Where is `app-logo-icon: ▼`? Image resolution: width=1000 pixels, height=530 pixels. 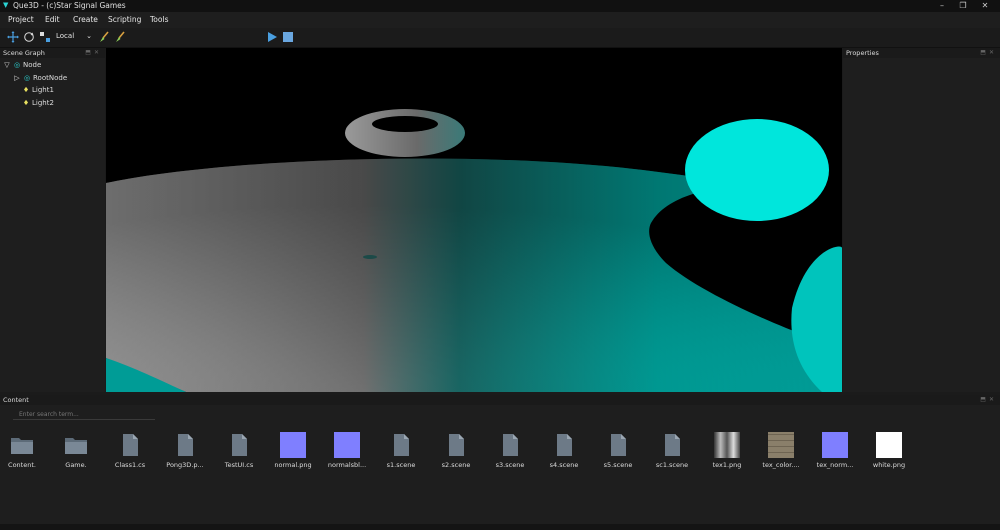 app-logo-icon: ▼ is located at coordinates (6, 5).